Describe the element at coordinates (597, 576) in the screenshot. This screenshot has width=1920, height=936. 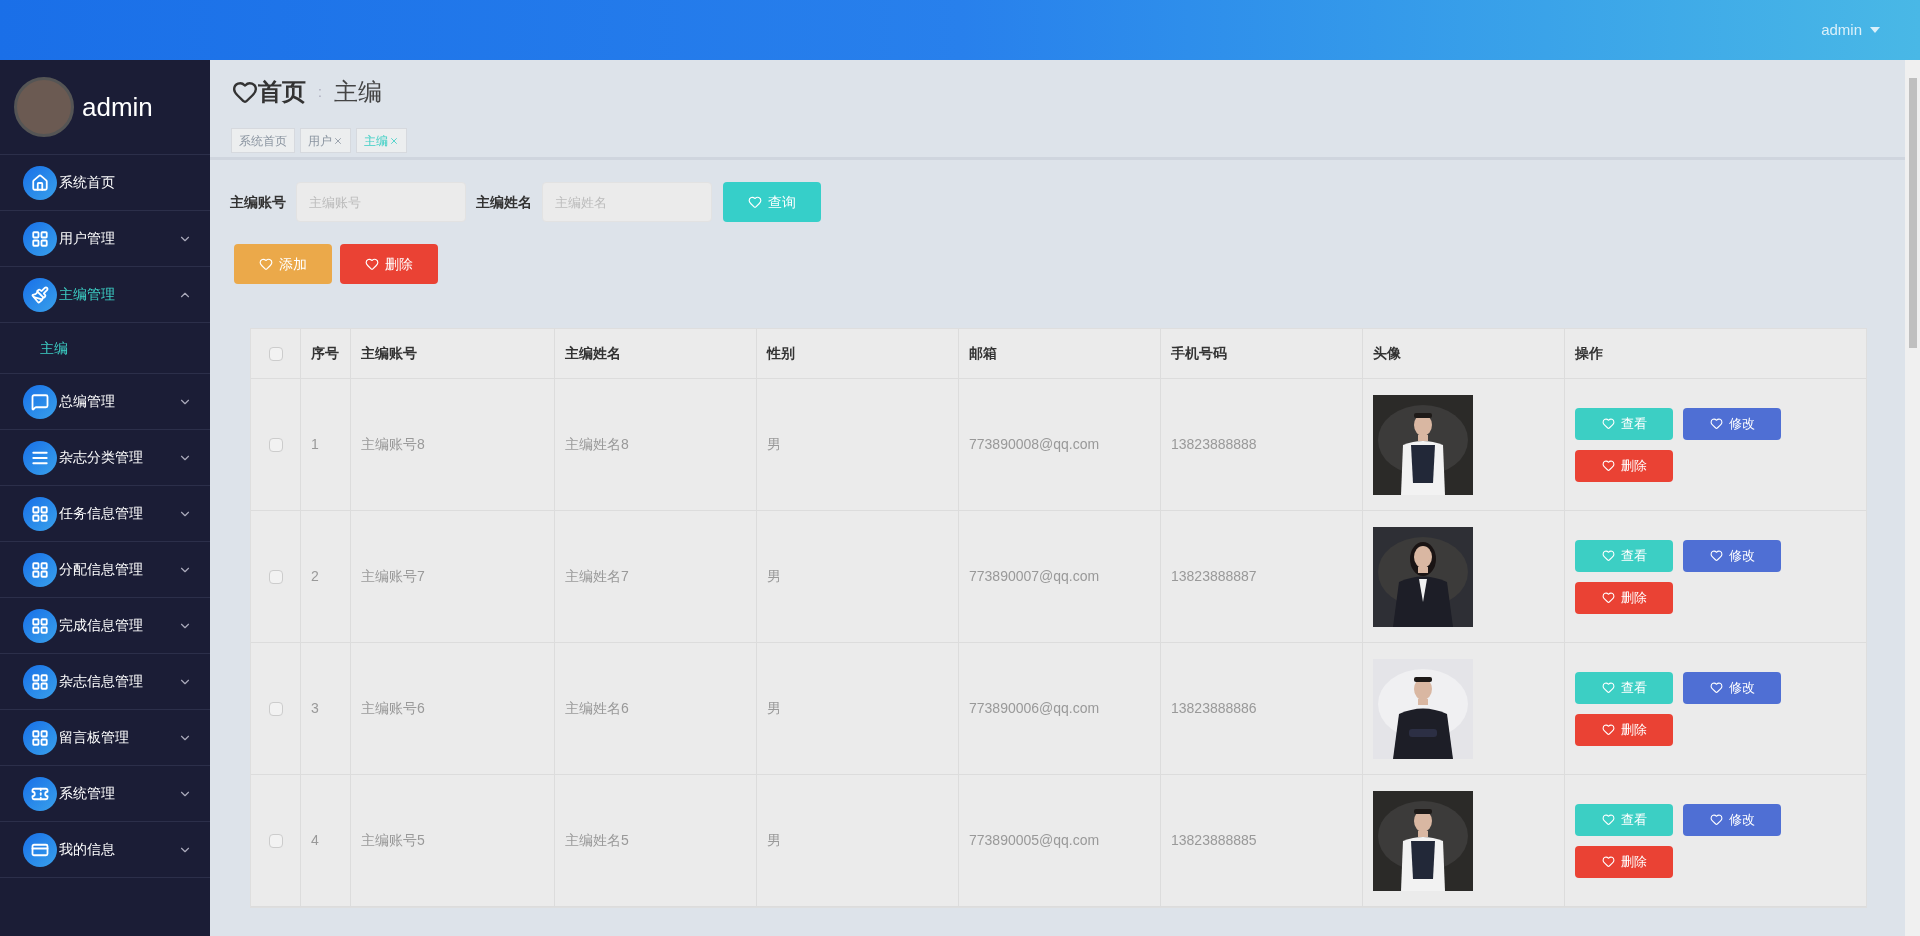
I see `table-cell-text: 主编姓名7` at that location.